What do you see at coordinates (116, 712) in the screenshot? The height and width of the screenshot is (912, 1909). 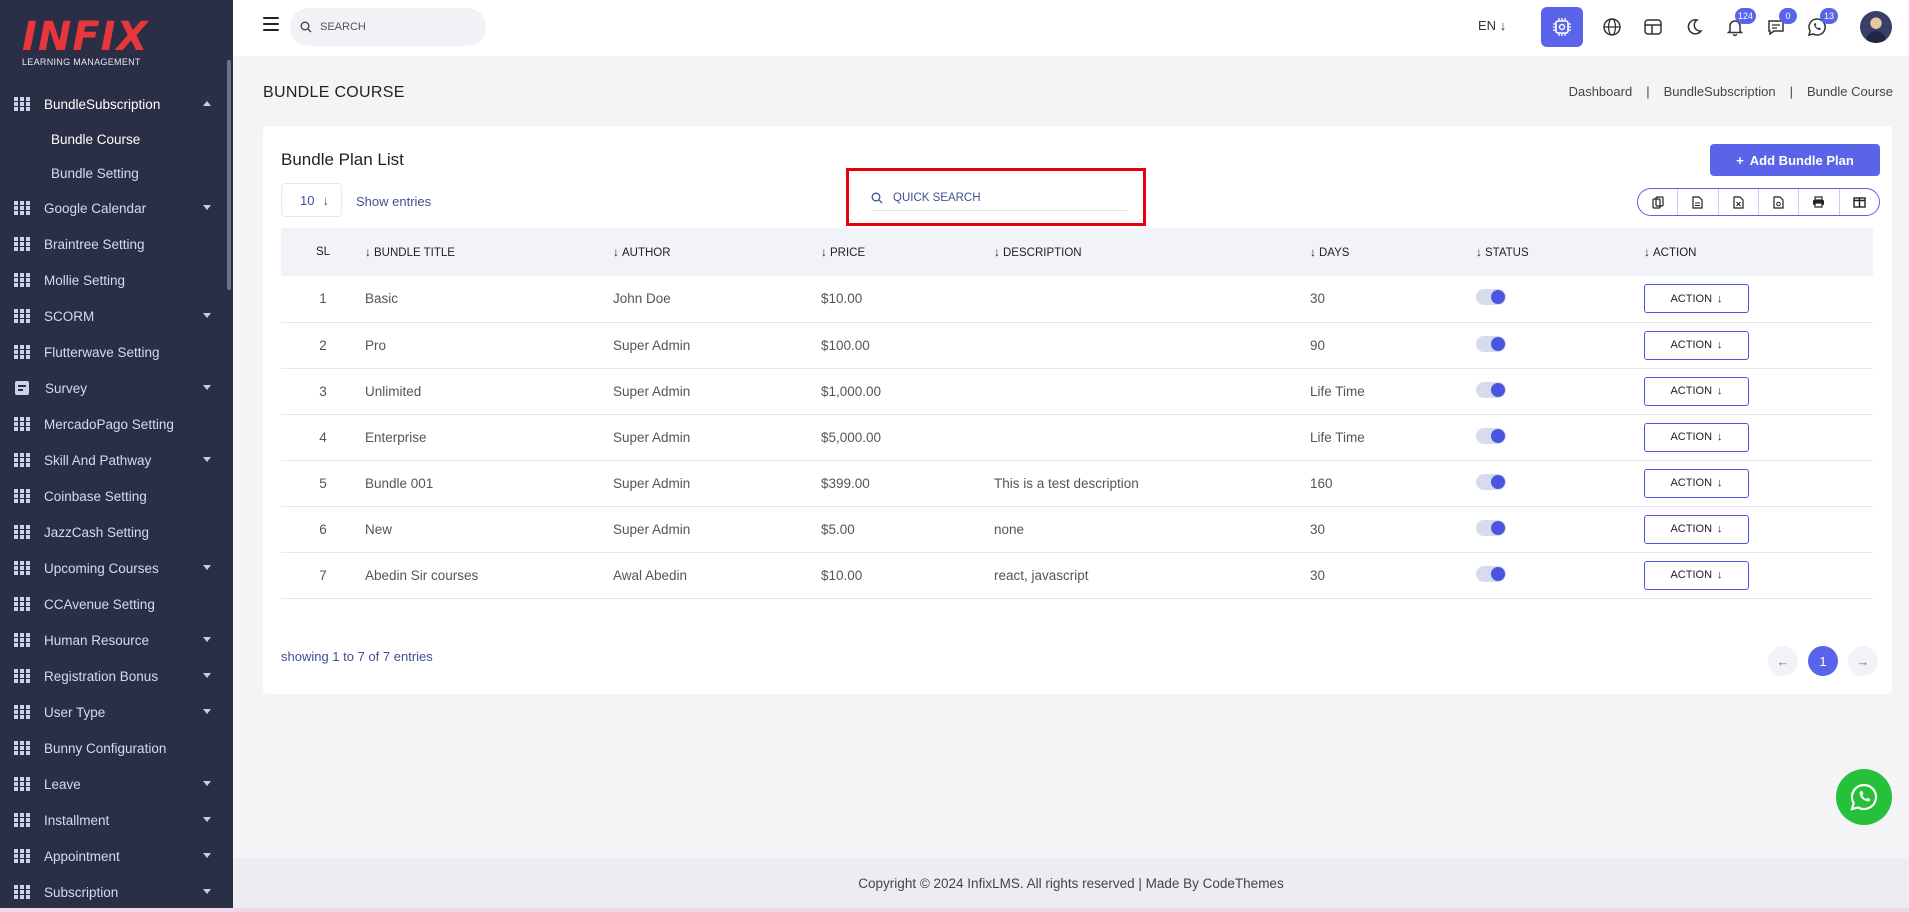 I see `sidebar-item-user-type: User Type` at bounding box center [116, 712].